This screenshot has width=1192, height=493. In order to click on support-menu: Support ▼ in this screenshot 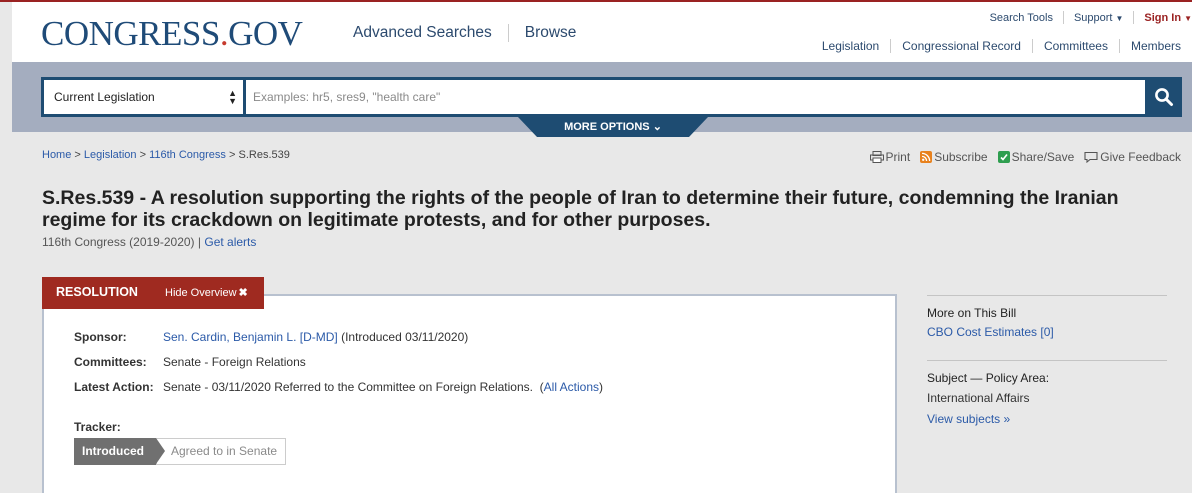, I will do `click(1098, 18)`.